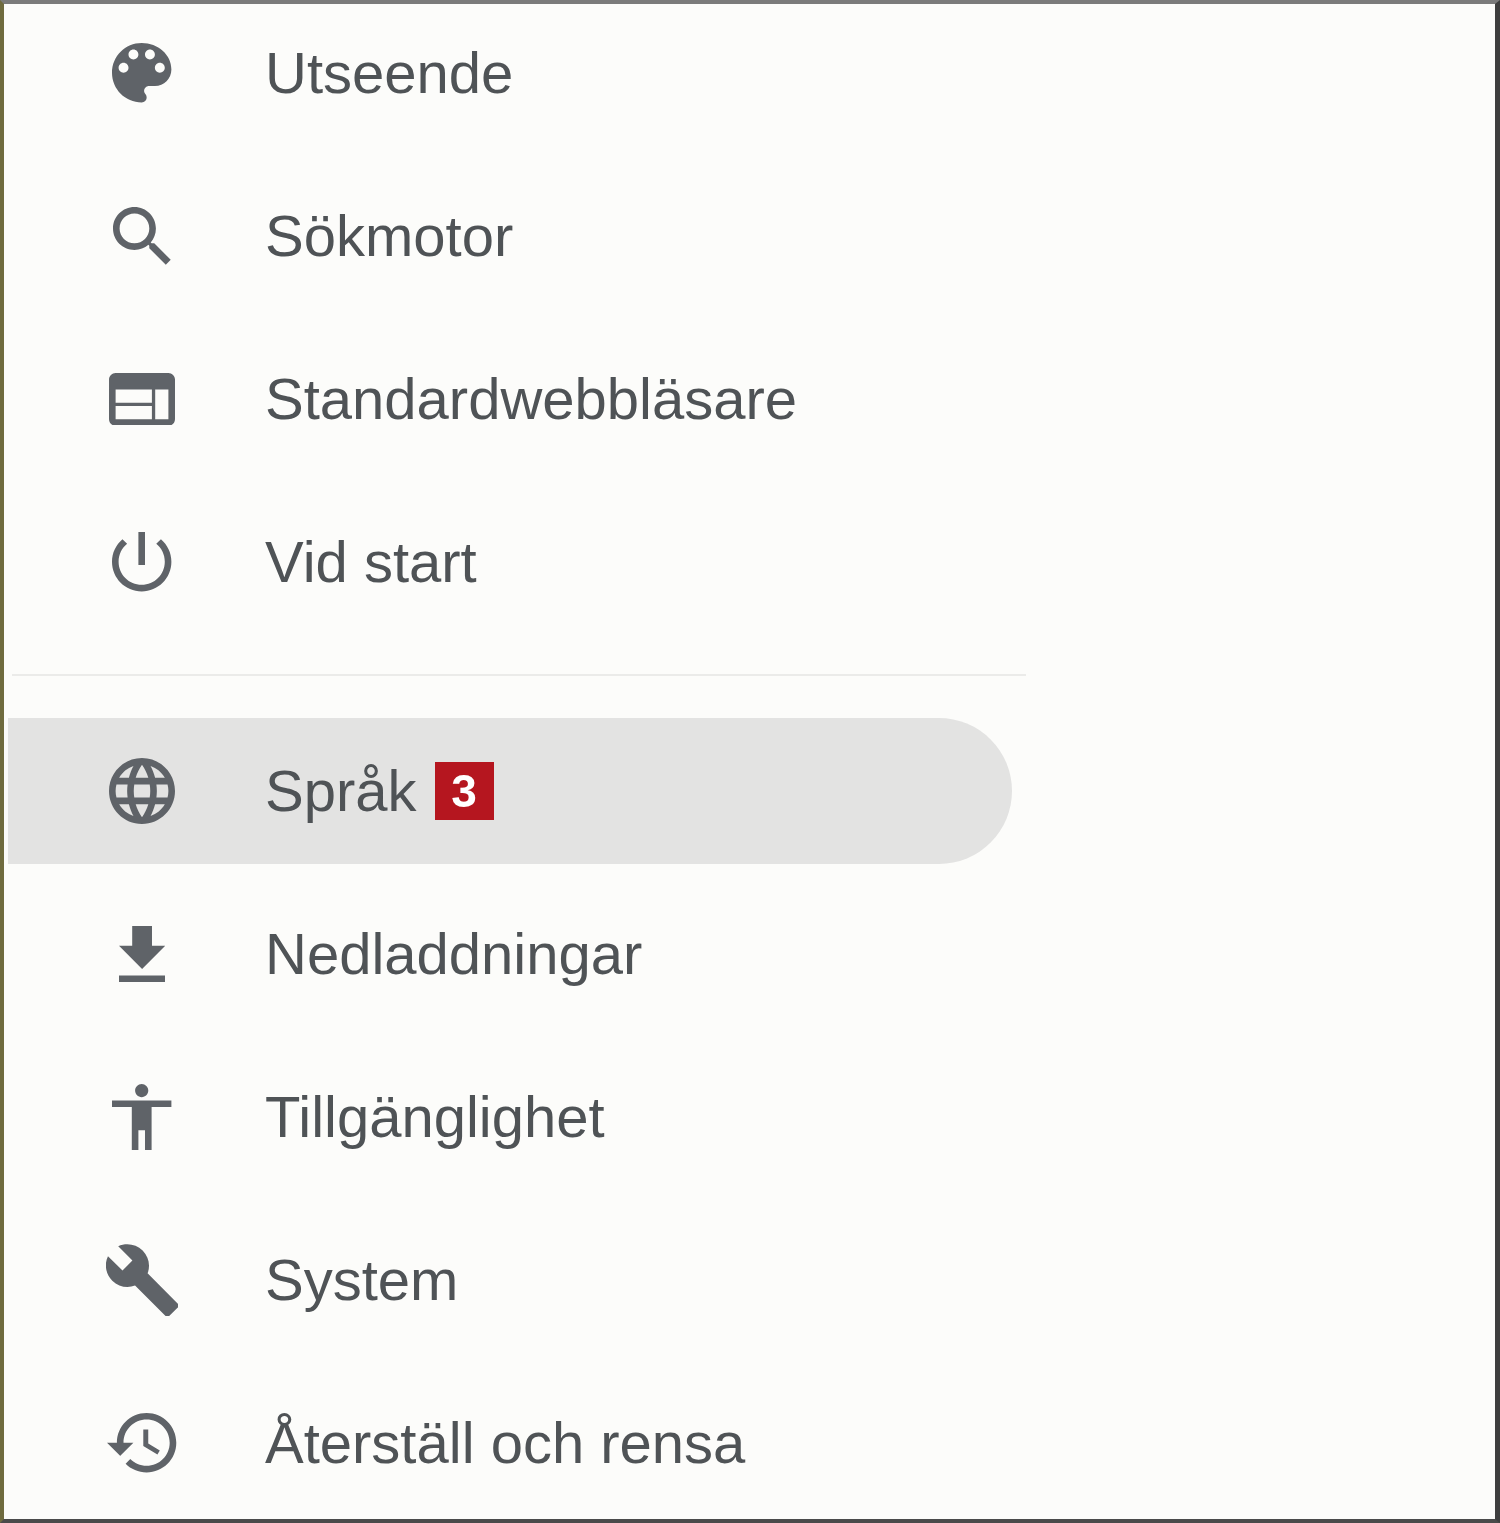 The height and width of the screenshot is (1523, 1500). Describe the element at coordinates (510, 791) in the screenshot. I see `sidebar-item: Språk 3` at that location.